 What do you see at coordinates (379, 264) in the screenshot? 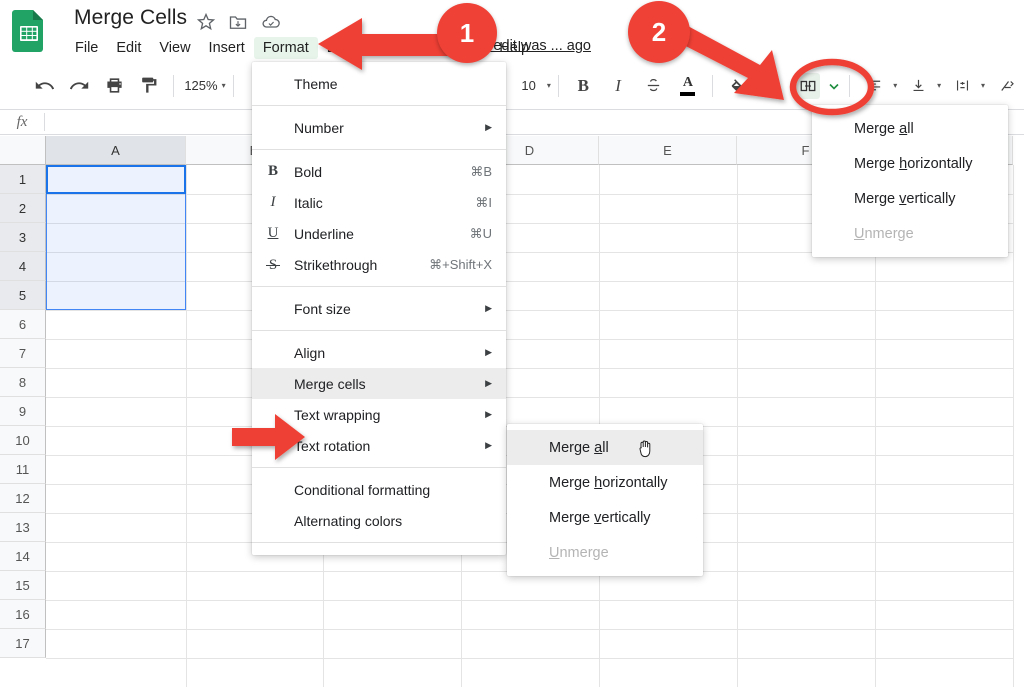
I see `format-menu-item-strikethrough: SStrikethrough ⌘+Shift+X` at bounding box center [379, 264].